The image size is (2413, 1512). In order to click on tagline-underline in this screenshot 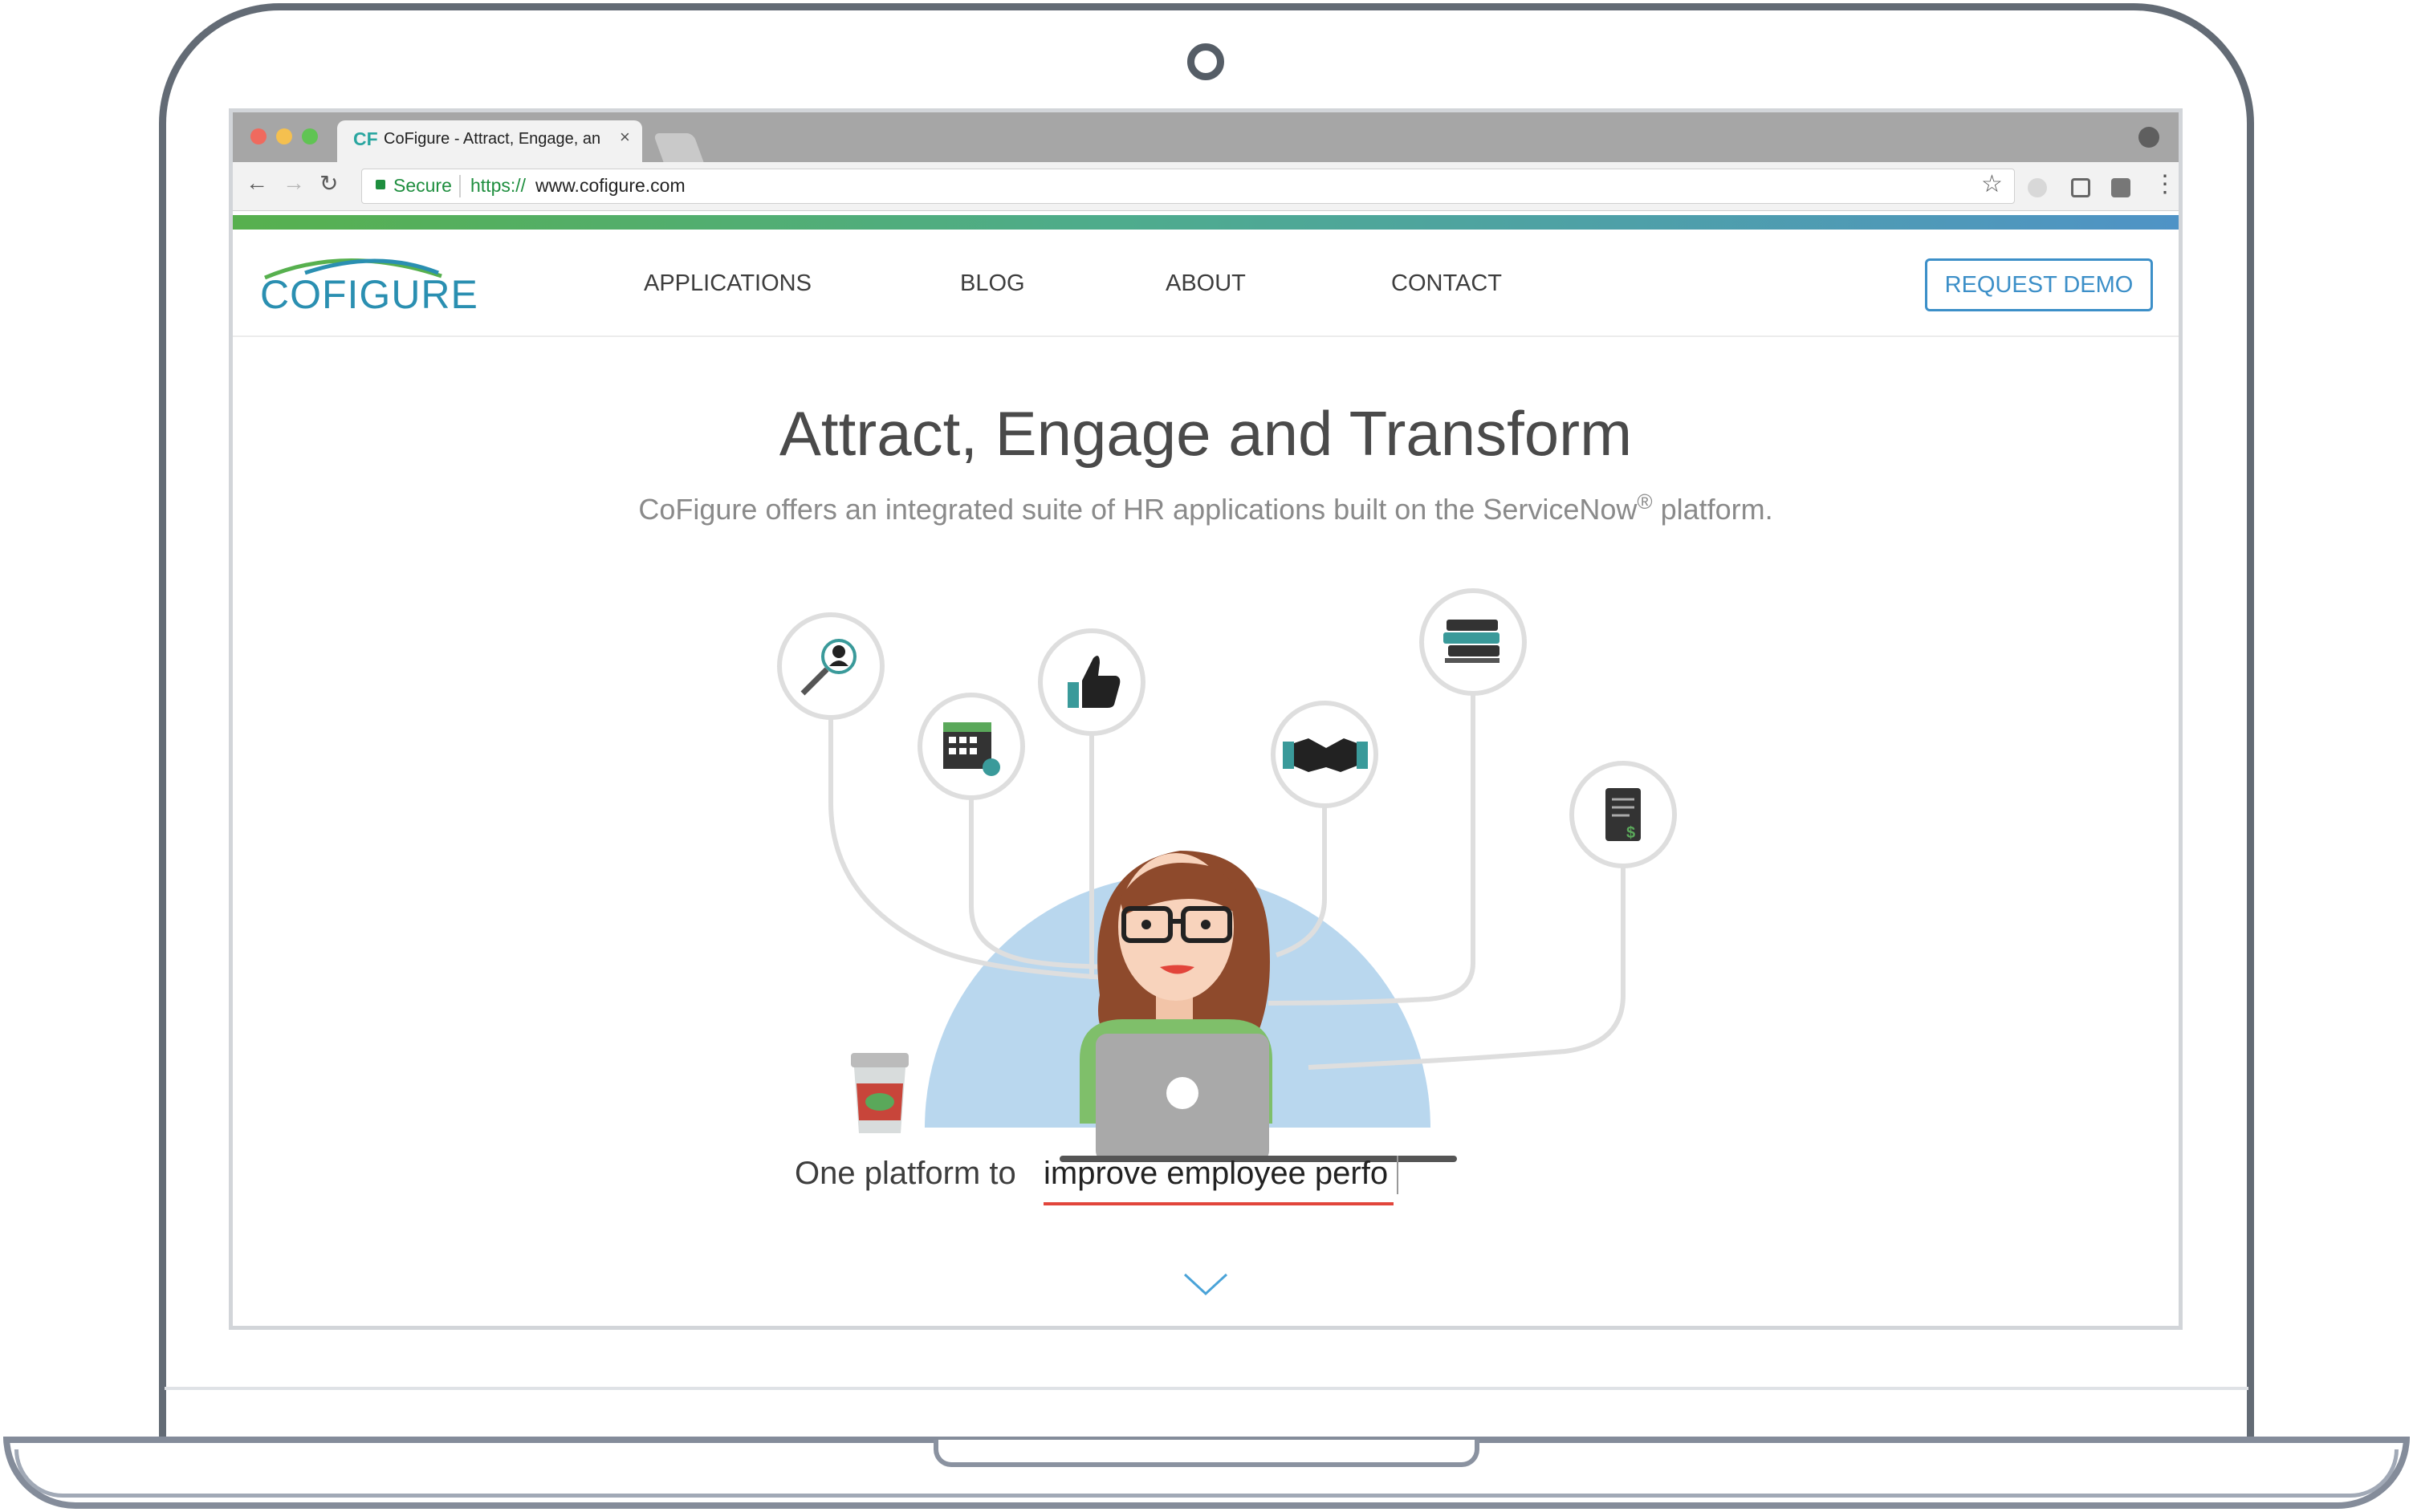, I will do `click(1219, 1203)`.